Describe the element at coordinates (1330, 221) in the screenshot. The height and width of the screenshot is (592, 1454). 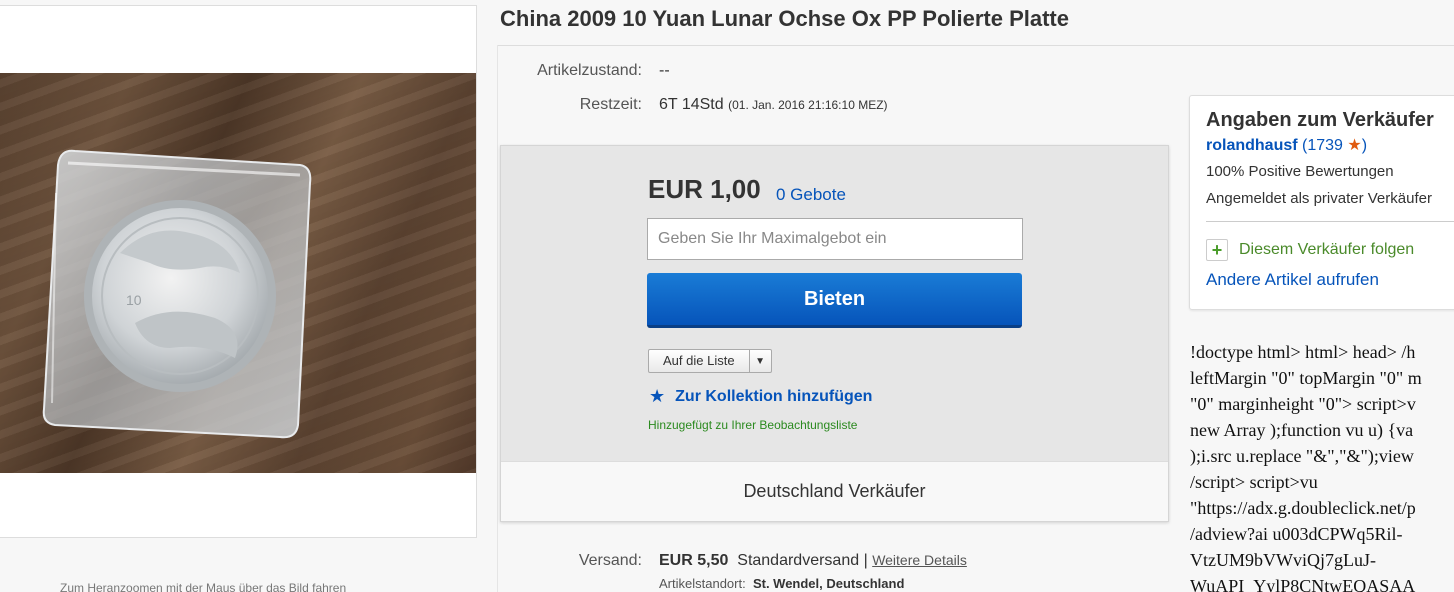
I see `seller-divider` at that location.